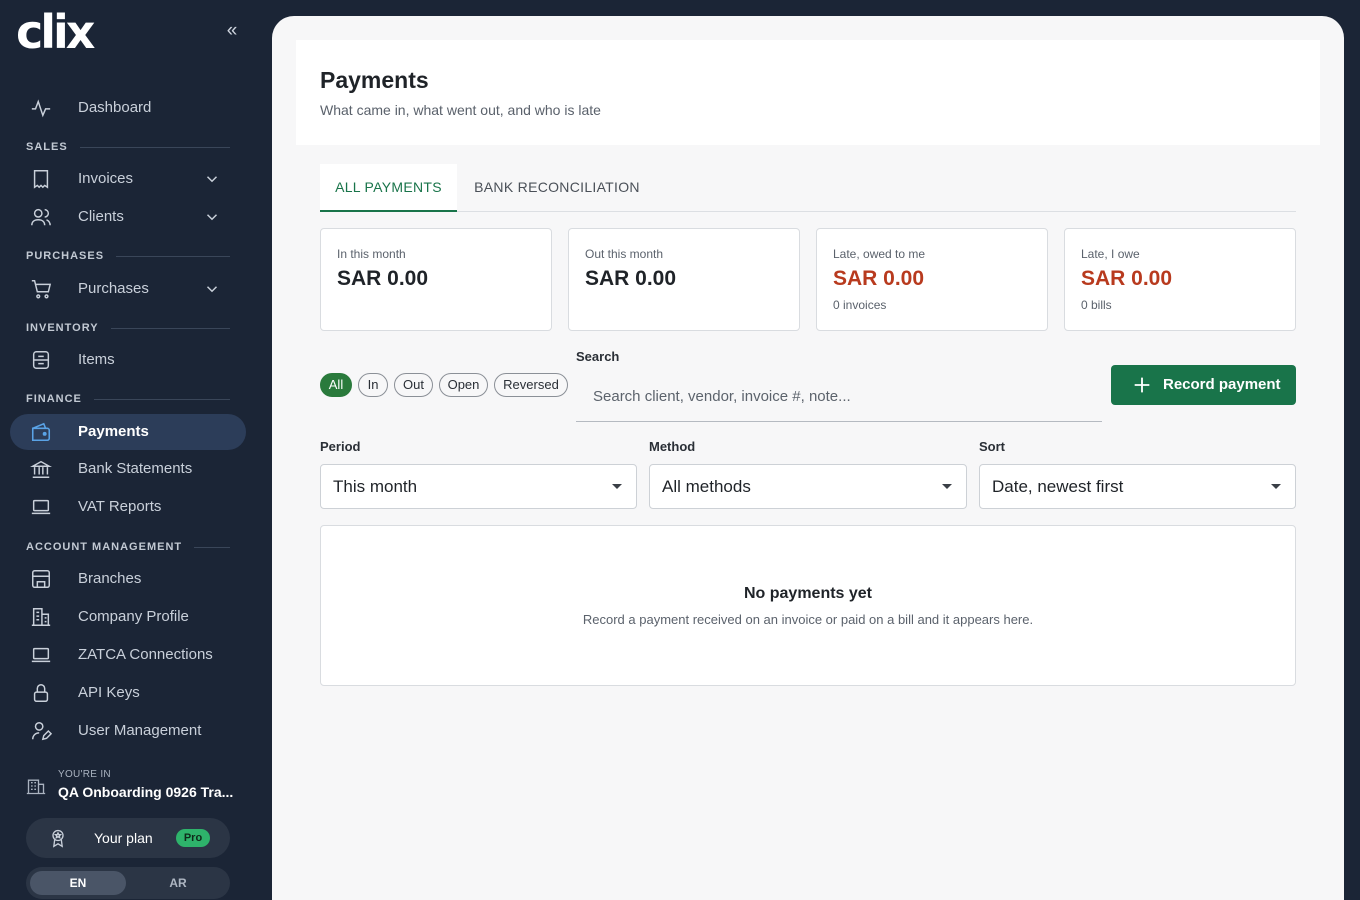 This screenshot has width=1360, height=900. Describe the element at coordinates (56, 32) in the screenshot. I see `clix-logo: clix` at that location.